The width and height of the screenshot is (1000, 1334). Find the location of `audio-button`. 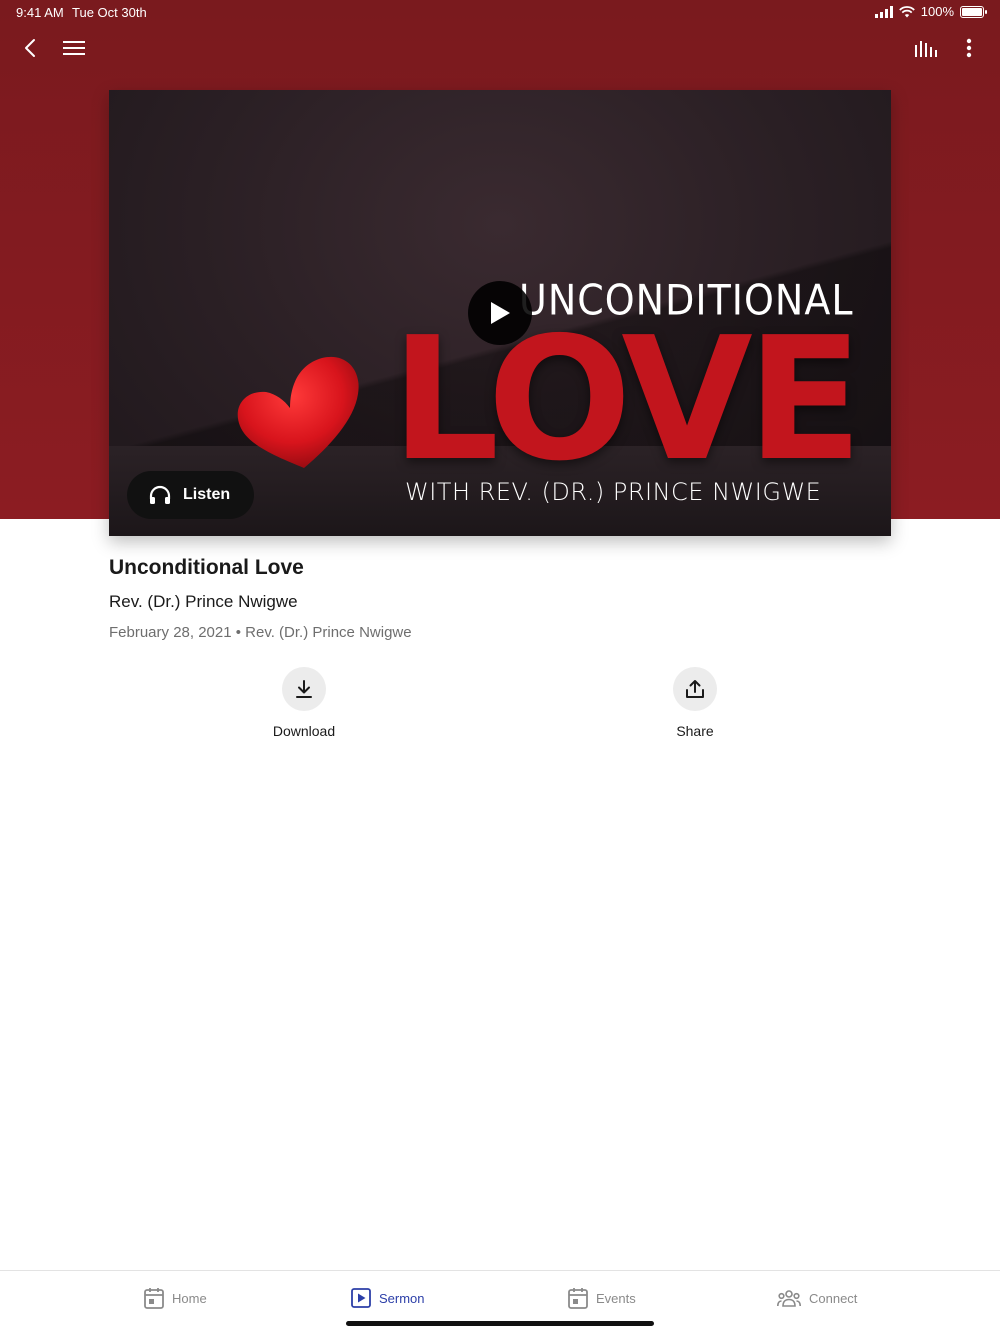

audio-button is located at coordinates (926, 48).